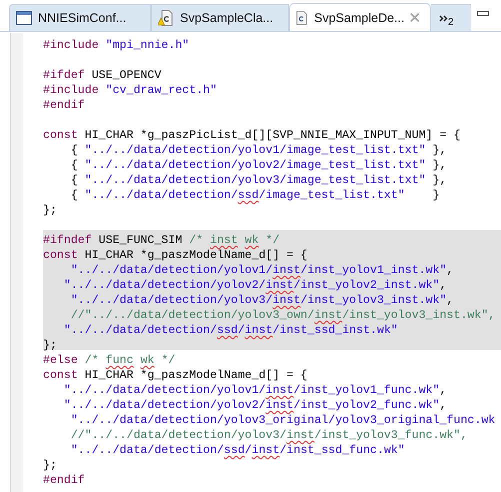  What do you see at coordinates (254, 390) in the screenshot?
I see `code-line: "../../data/detection/yolov1/inst/inst_yolov1_func.wk",` at bounding box center [254, 390].